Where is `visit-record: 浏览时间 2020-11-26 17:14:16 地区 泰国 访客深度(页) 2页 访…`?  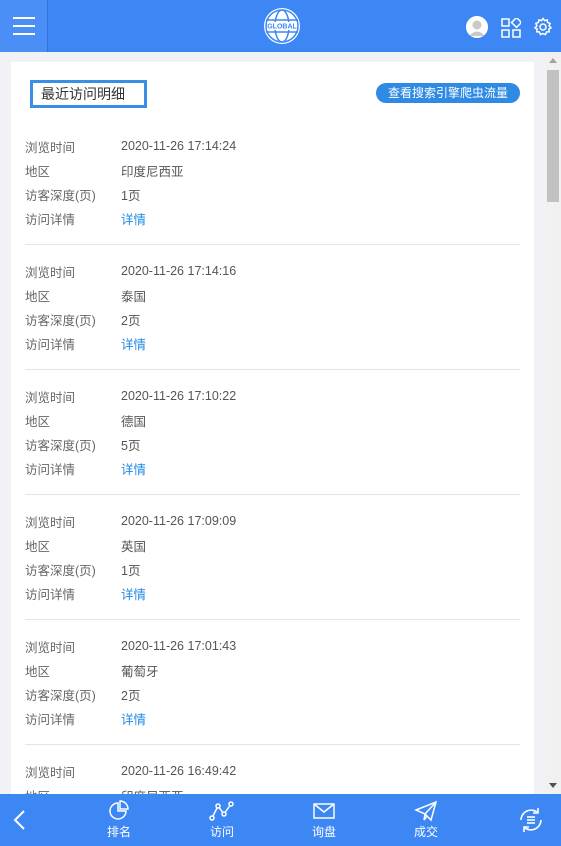
visit-record: 浏览时间 2020-11-26 17:14:16 地区 泰国 访客深度(页) 2页 访… is located at coordinates (272, 313).